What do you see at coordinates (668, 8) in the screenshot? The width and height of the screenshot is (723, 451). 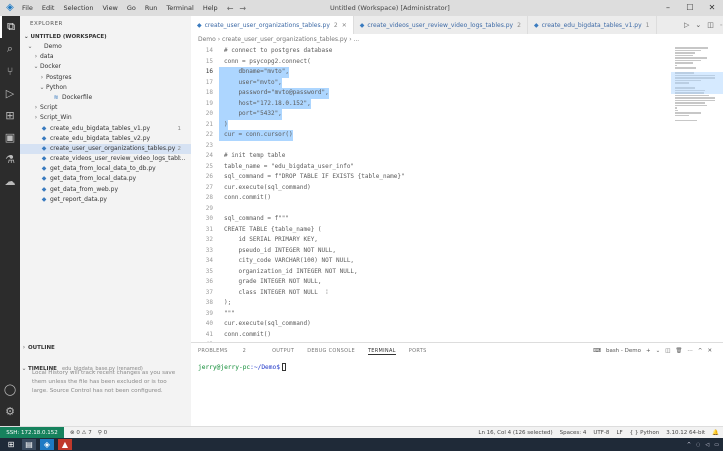 I see `minimize-icon: –` at bounding box center [668, 8].